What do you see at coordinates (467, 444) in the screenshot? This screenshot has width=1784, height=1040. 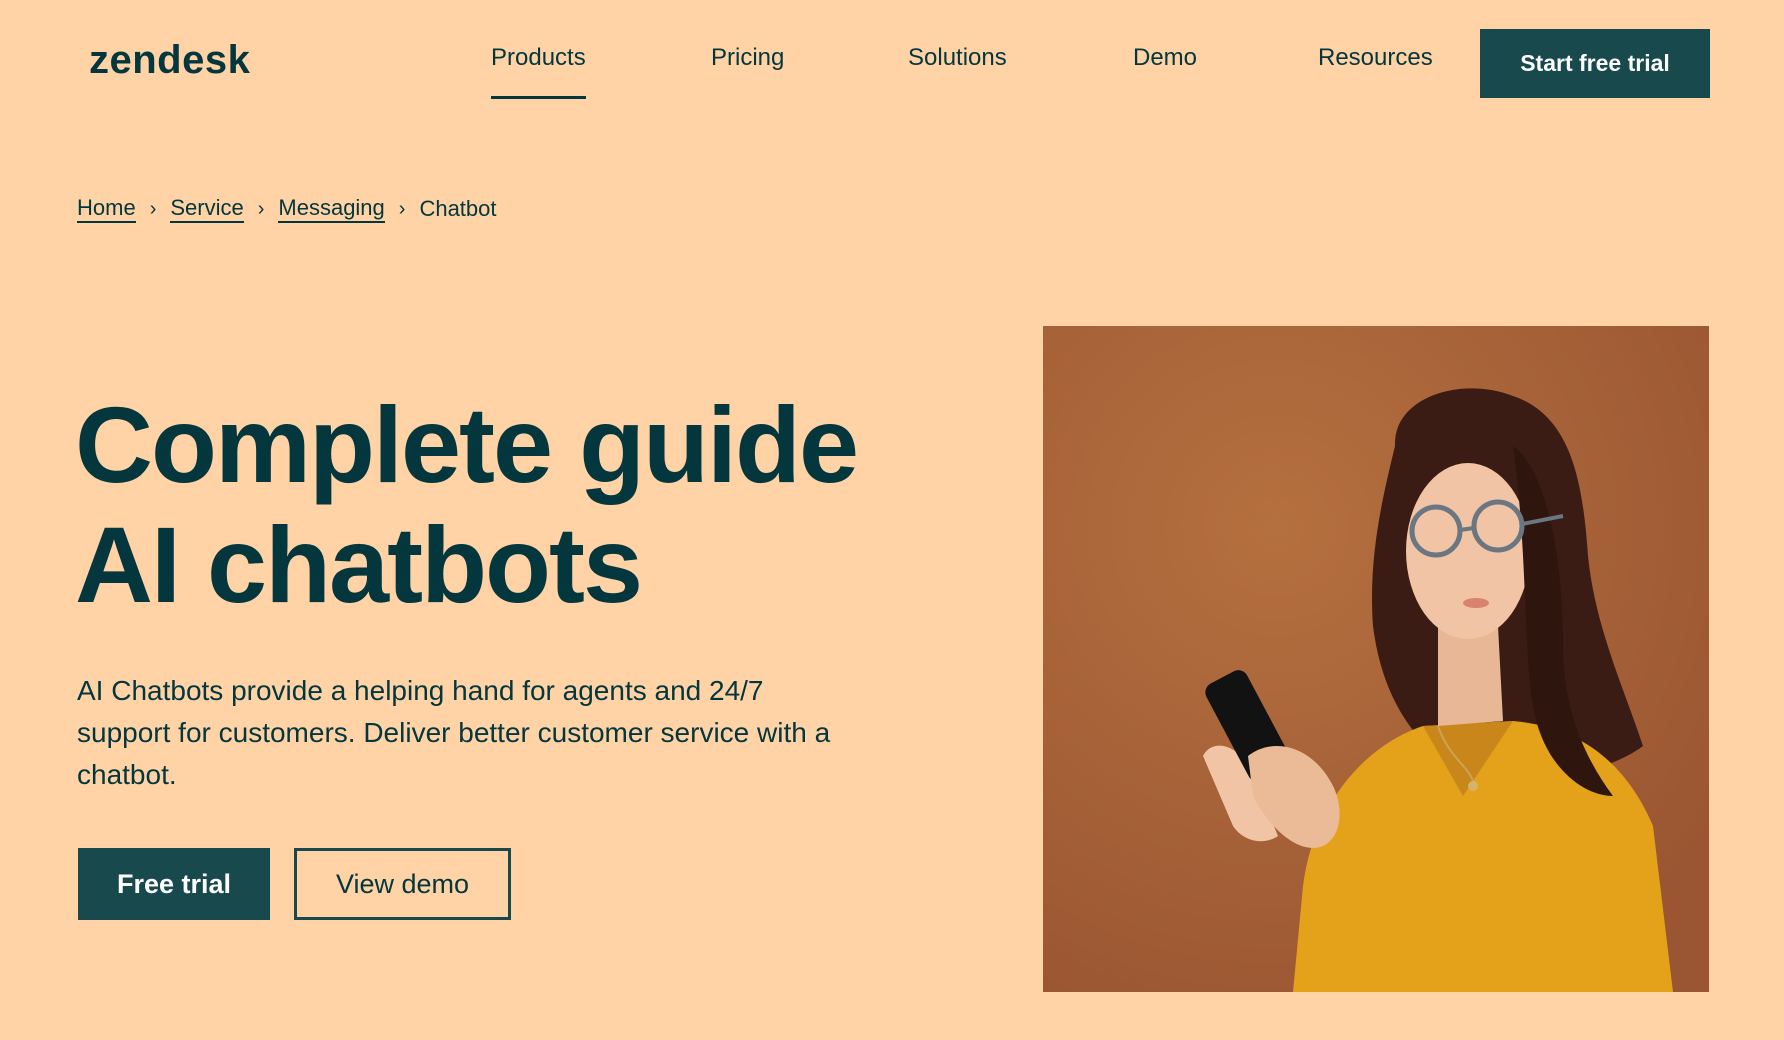 I see `title-line-1: Complete guide` at bounding box center [467, 444].